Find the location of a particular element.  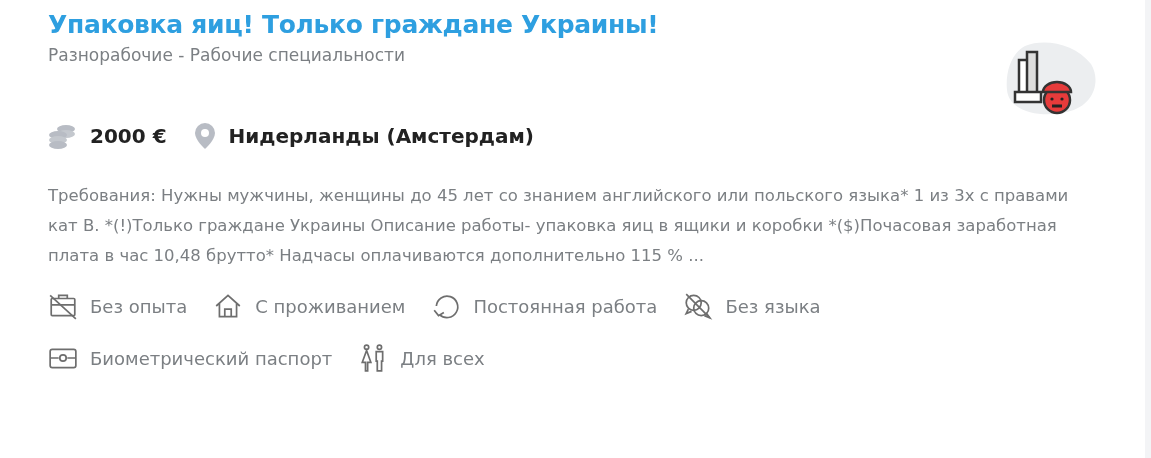

feature-label: Биометрический паспорт is located at coordinates (211, 358).